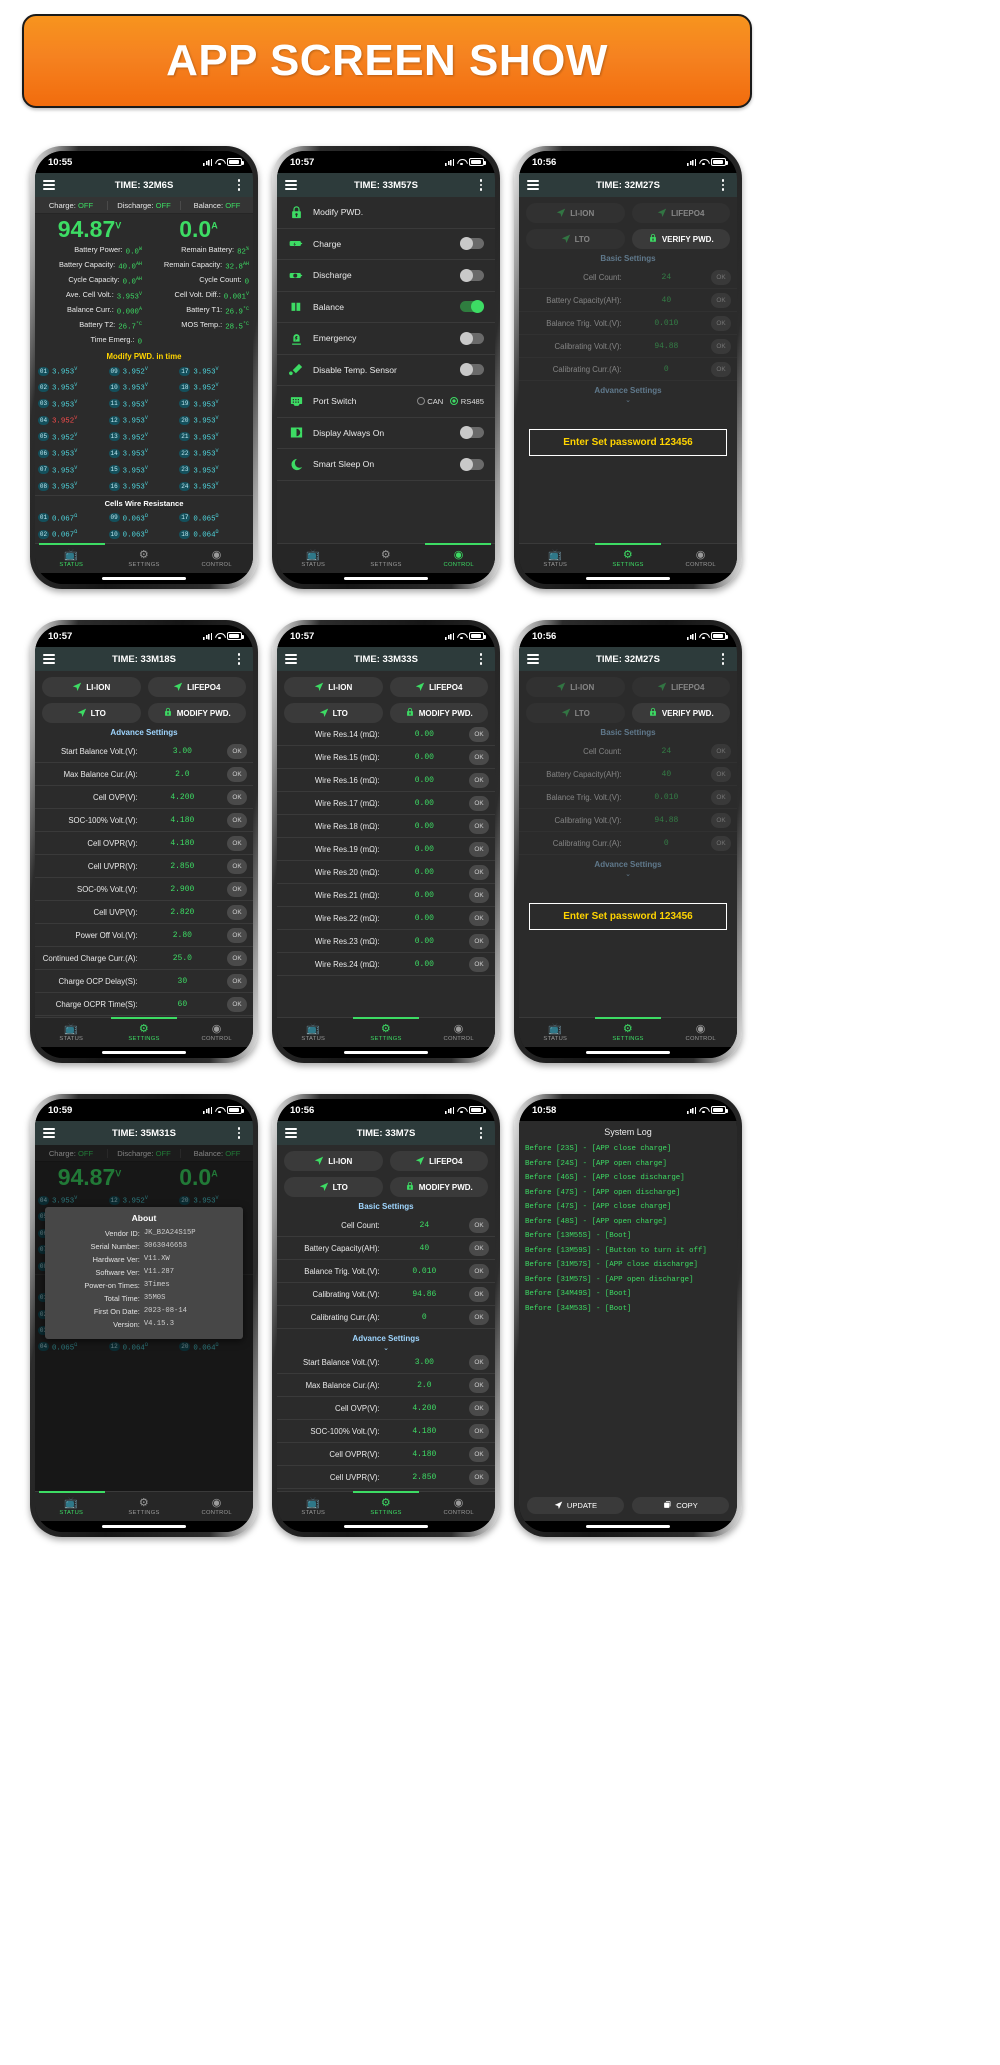 The width and height of the screenshot is (1000, 2065). Describe the element at coordinates (666, 843) in the screenshot. I see `field-value: 0` at that location.